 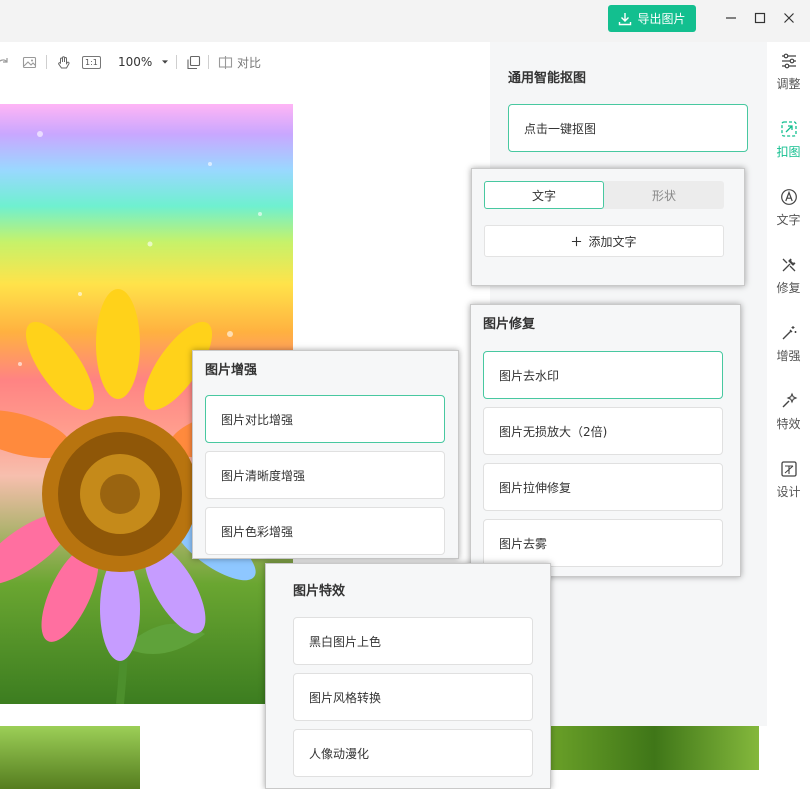 I want to click on actual-size-button: 1:1, so click(x=91, y=62).